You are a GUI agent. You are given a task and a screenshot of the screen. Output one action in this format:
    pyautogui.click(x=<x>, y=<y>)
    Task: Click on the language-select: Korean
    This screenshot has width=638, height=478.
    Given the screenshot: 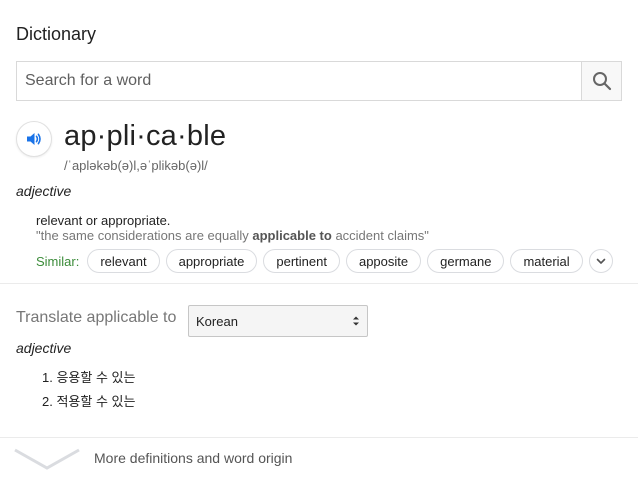 What is the action you would take?
    pyautogui.click(x=278, y=321)
    